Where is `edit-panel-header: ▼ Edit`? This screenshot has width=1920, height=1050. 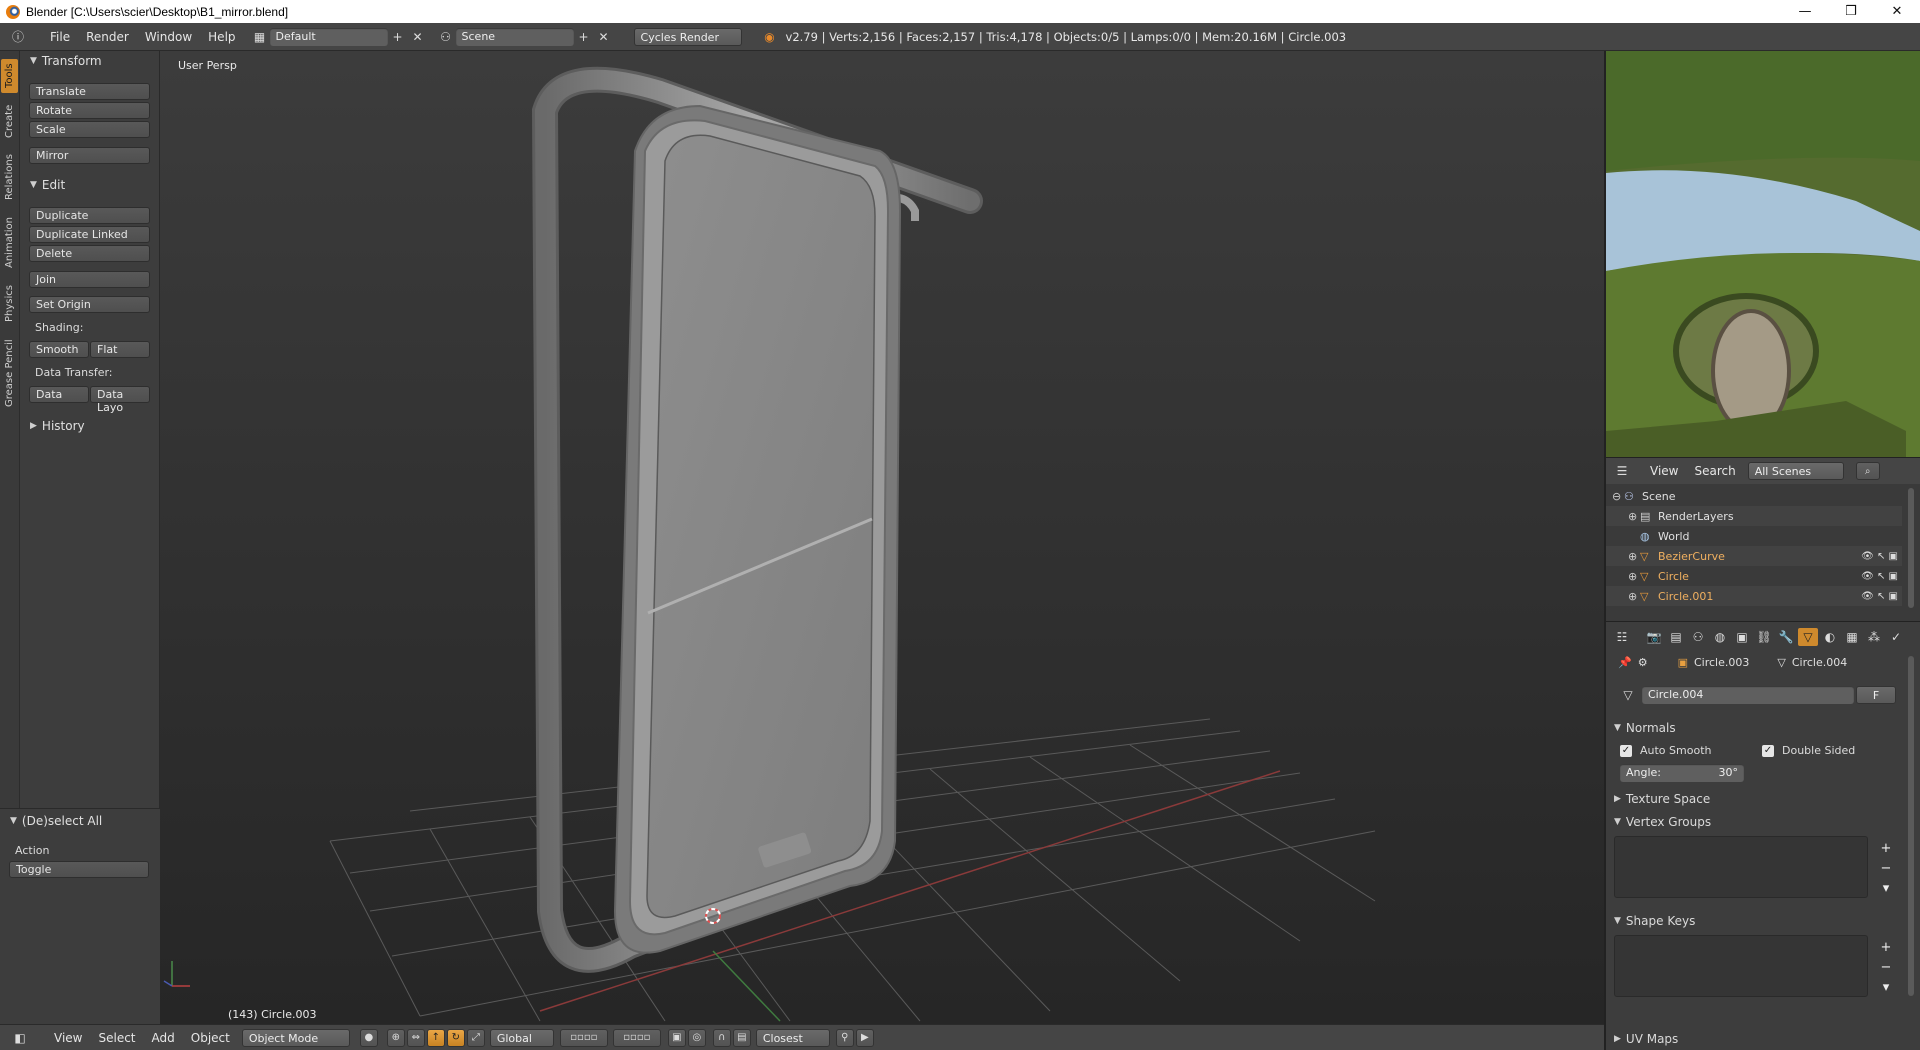
edit-panel-header: ▼ Edit is located at coordinates (42, 185).